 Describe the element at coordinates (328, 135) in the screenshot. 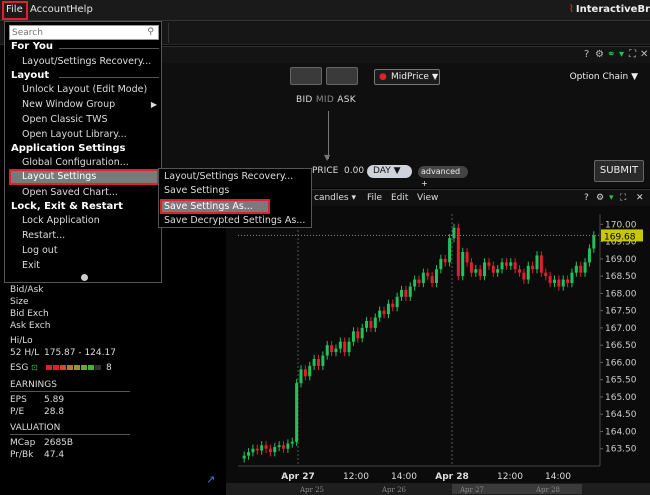

I see `mid-indicator-line` at that location.